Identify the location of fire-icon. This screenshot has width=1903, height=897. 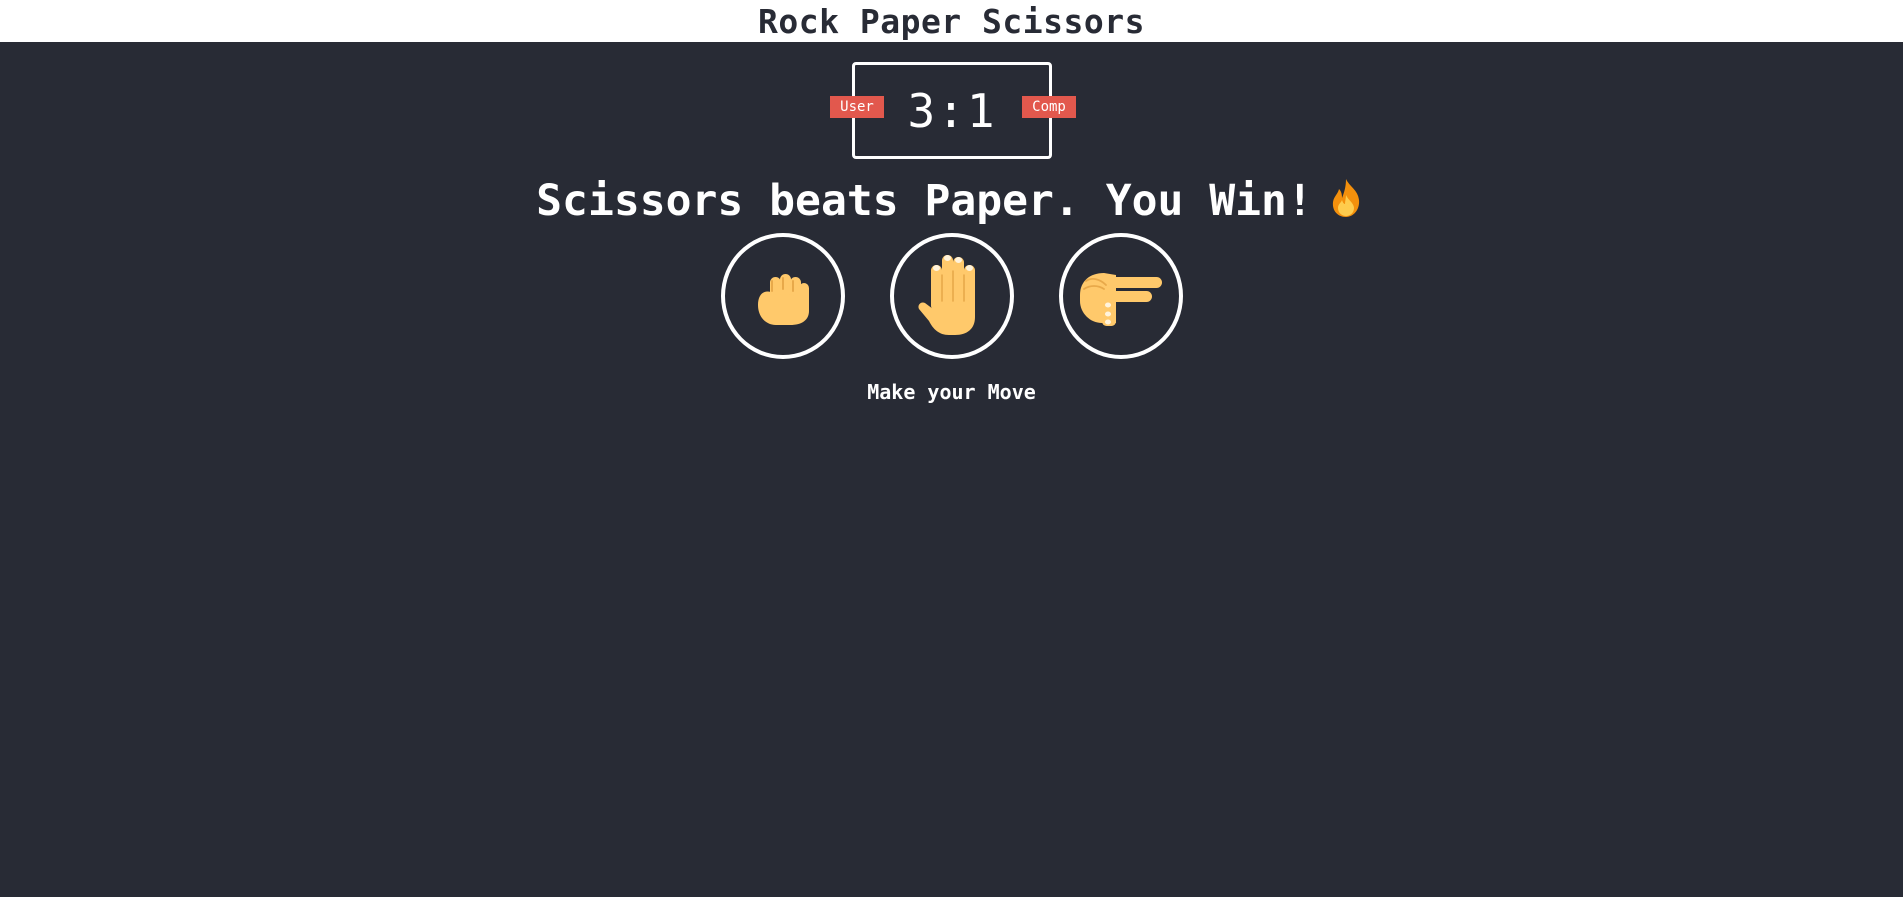
(1346, 203).